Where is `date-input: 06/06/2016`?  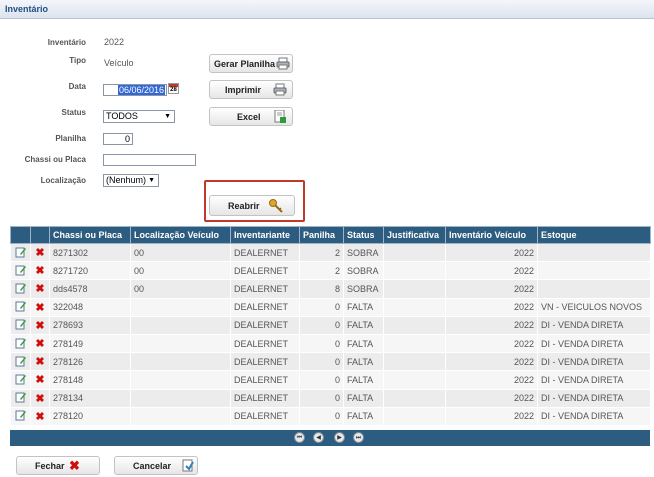
date-input: 06/06/2016 is located at coordinates (135, 90).